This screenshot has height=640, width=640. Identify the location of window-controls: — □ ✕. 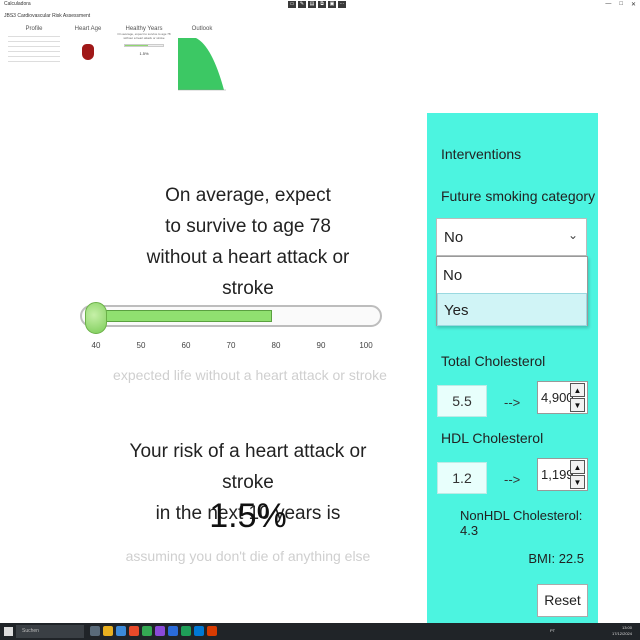
(620, 4).